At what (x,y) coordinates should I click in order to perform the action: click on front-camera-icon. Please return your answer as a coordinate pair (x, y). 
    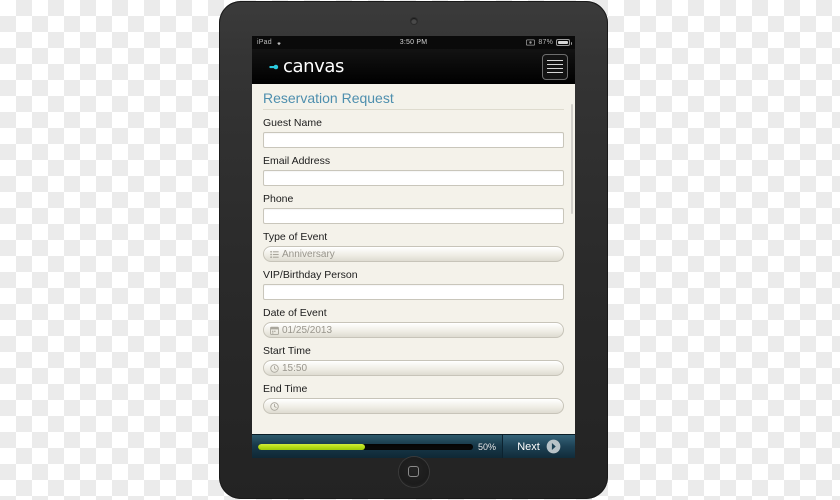
    Looking at the image, I should click on (413, 21).